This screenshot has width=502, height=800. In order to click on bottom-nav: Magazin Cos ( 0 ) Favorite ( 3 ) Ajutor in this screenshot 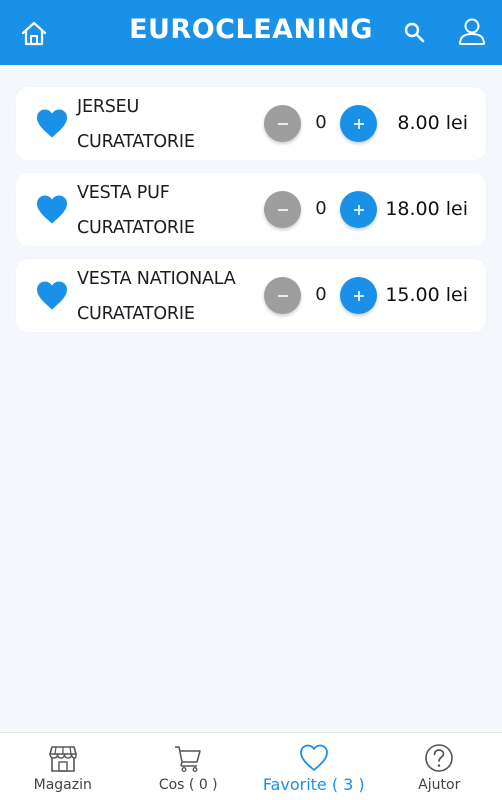, I will do `click(251, 766)`.